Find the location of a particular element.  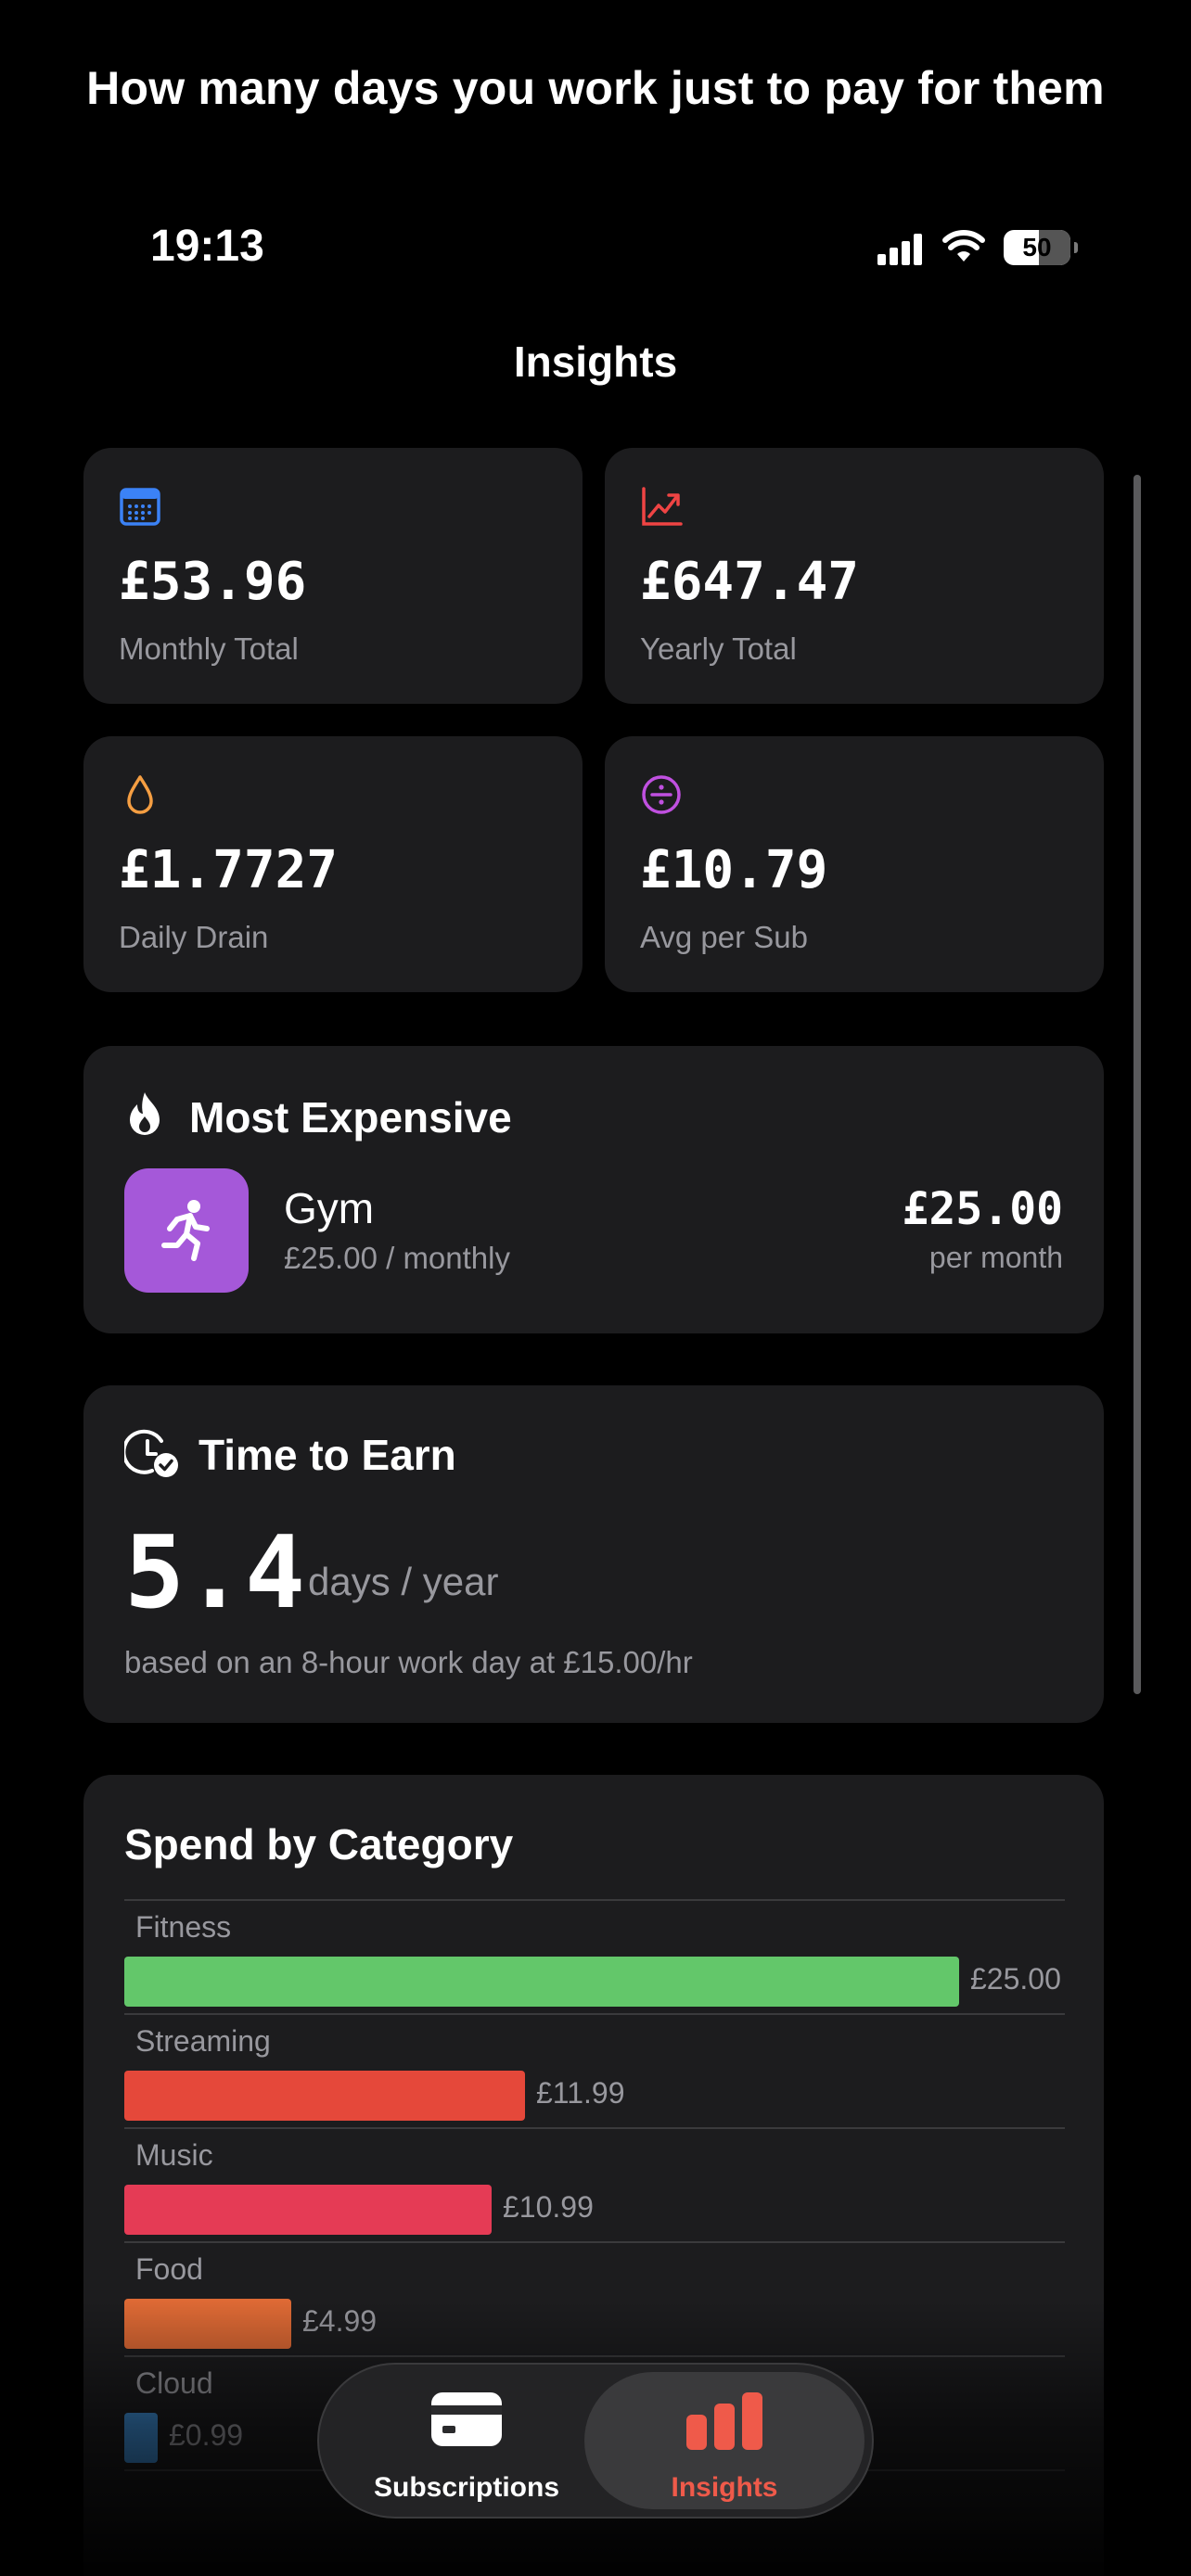

subscription-name: Gym is located at coordinates (329, 1208).